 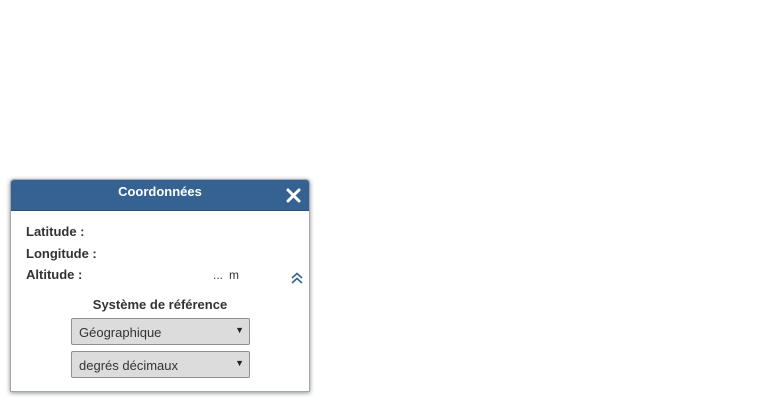 I want to click on longitude-row: Longitude :, so click(x=166, y=257).